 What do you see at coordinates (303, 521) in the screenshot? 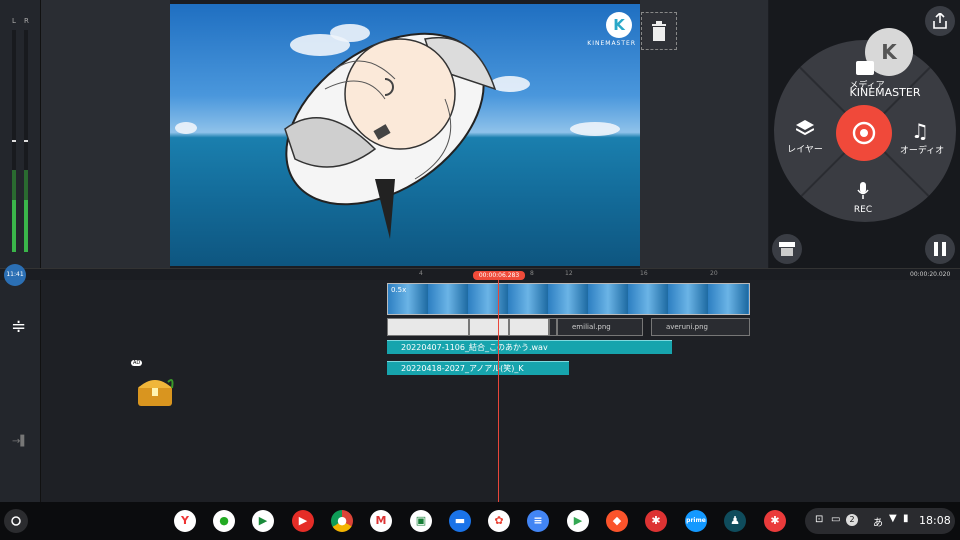
I see `youtube-app-icon: ▶` at bounding box center [303, 521].